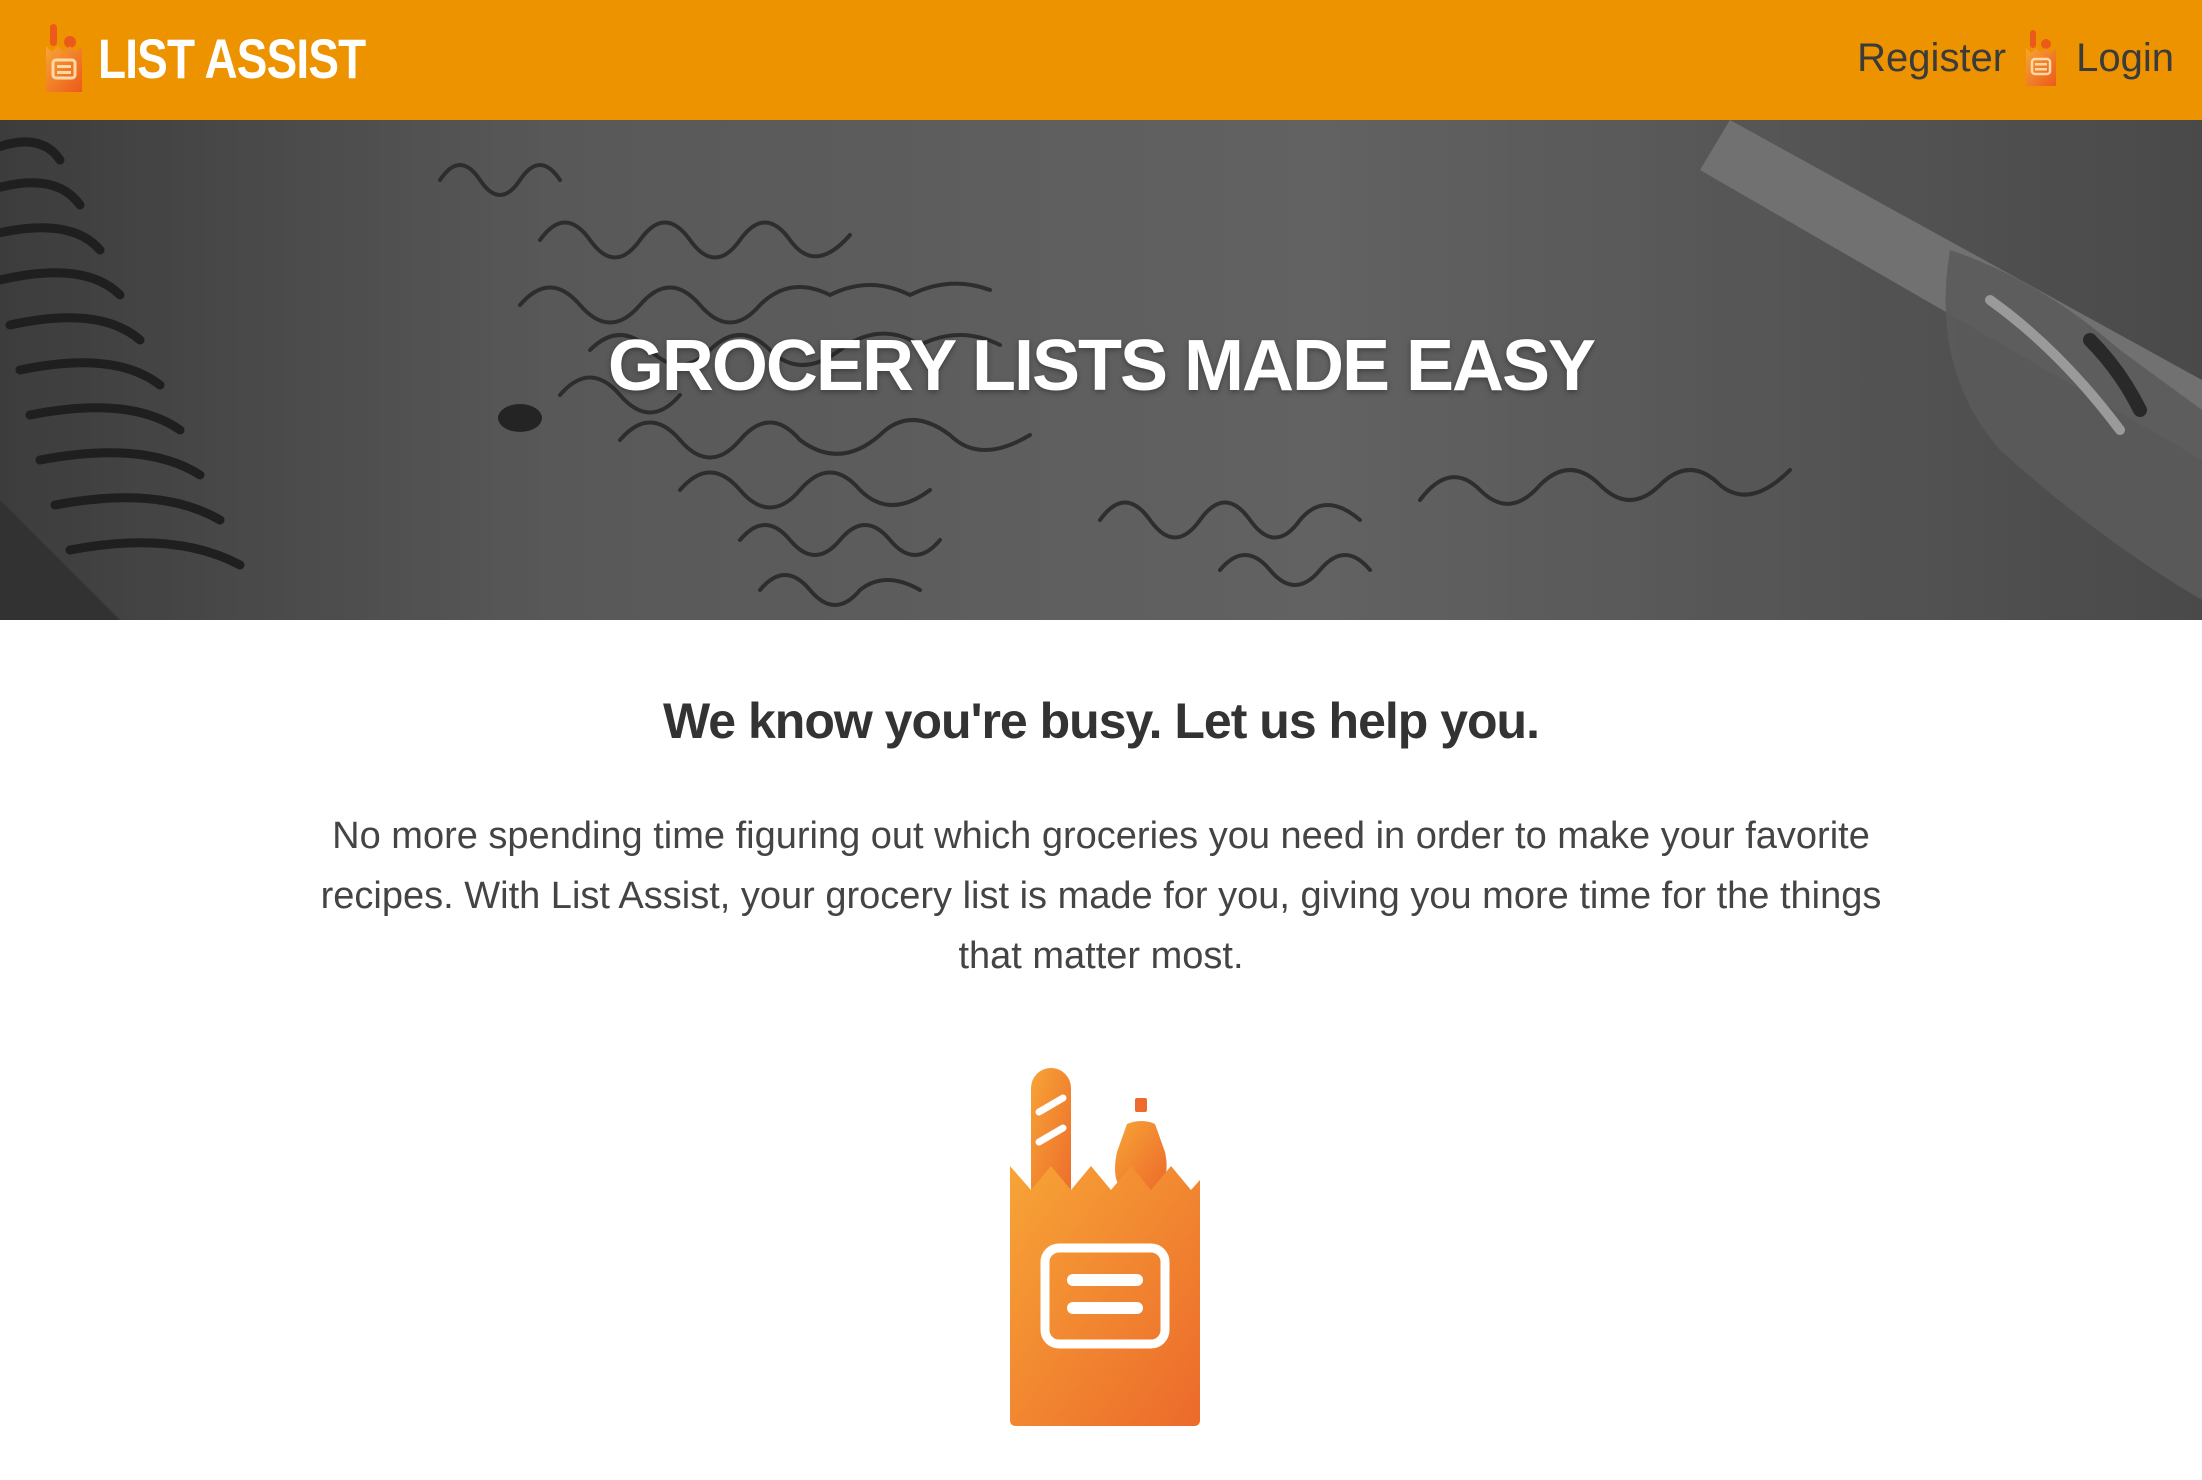 The image size is (2202, 1480). I want to click on grocery-bag-small-icon, so click(2041, 58).